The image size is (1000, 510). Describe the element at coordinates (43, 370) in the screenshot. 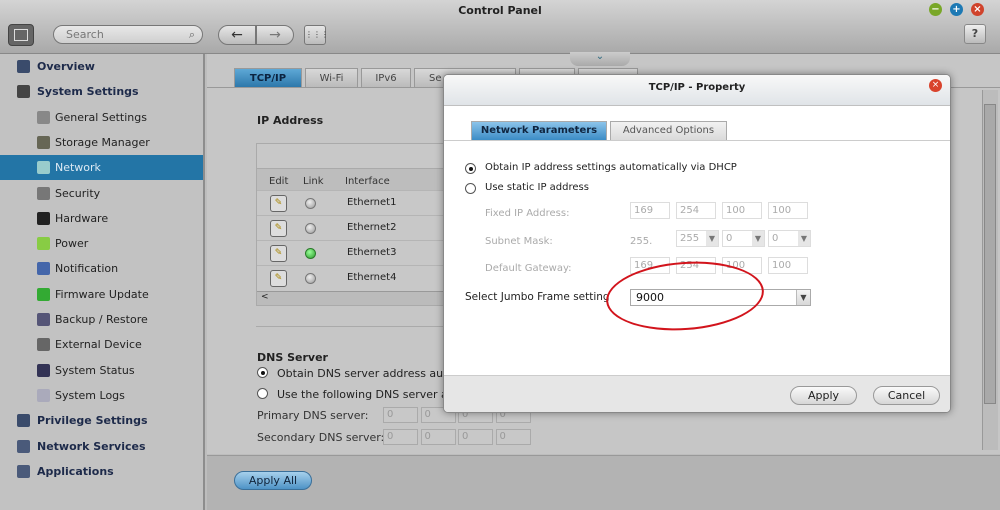

I see `monitor-icon` at that location.